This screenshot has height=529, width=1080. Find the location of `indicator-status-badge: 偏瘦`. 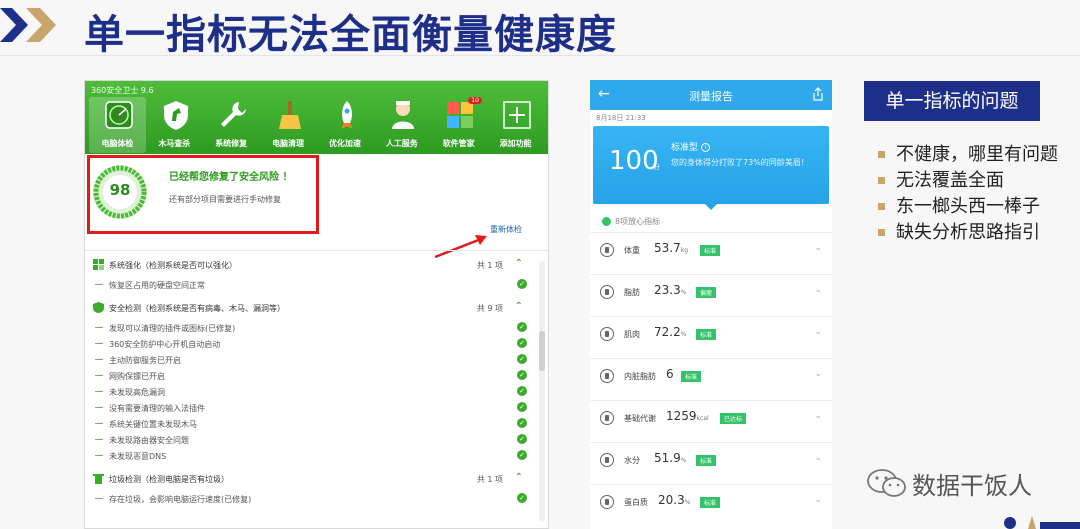

indicator-status-badge: 偏瘦 is located at coordinates (706, 292).